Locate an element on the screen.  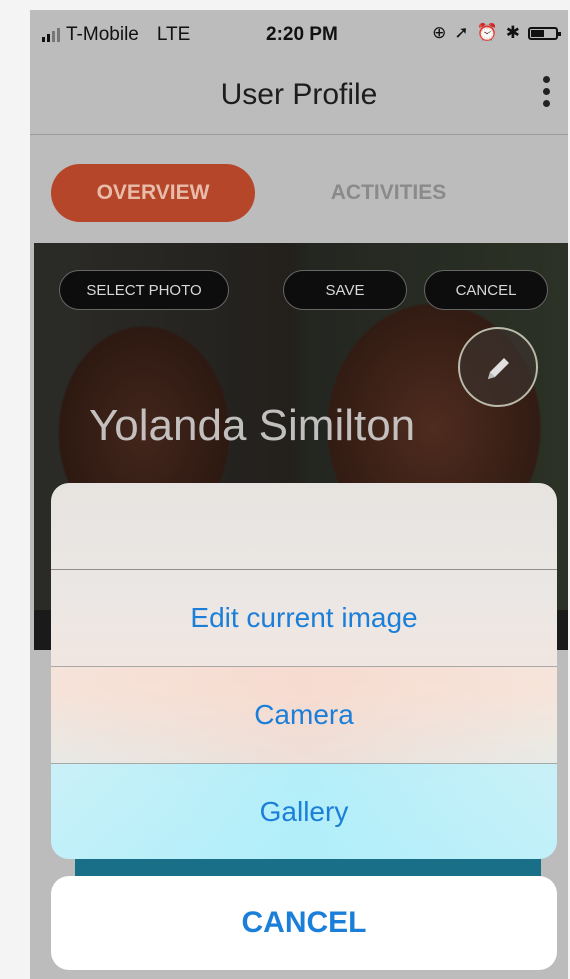
status-bar: T-Mobile LTE 2:20 PM ⊕ ➚ ⏰ ✱ is located at coordinates (299, 36).